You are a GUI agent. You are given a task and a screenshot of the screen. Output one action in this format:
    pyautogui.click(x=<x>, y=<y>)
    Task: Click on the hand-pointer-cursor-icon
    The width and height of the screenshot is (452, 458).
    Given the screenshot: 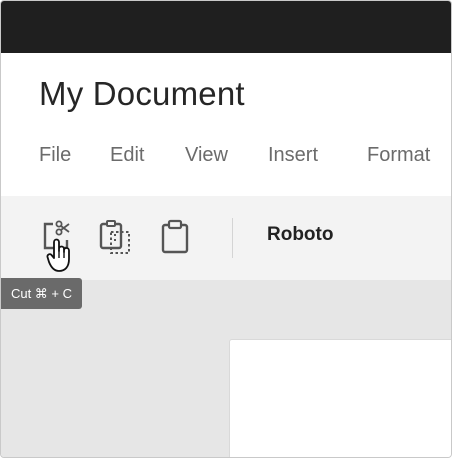 What is the action you would take?
    pyautogui.click(x=60, y=256)
    